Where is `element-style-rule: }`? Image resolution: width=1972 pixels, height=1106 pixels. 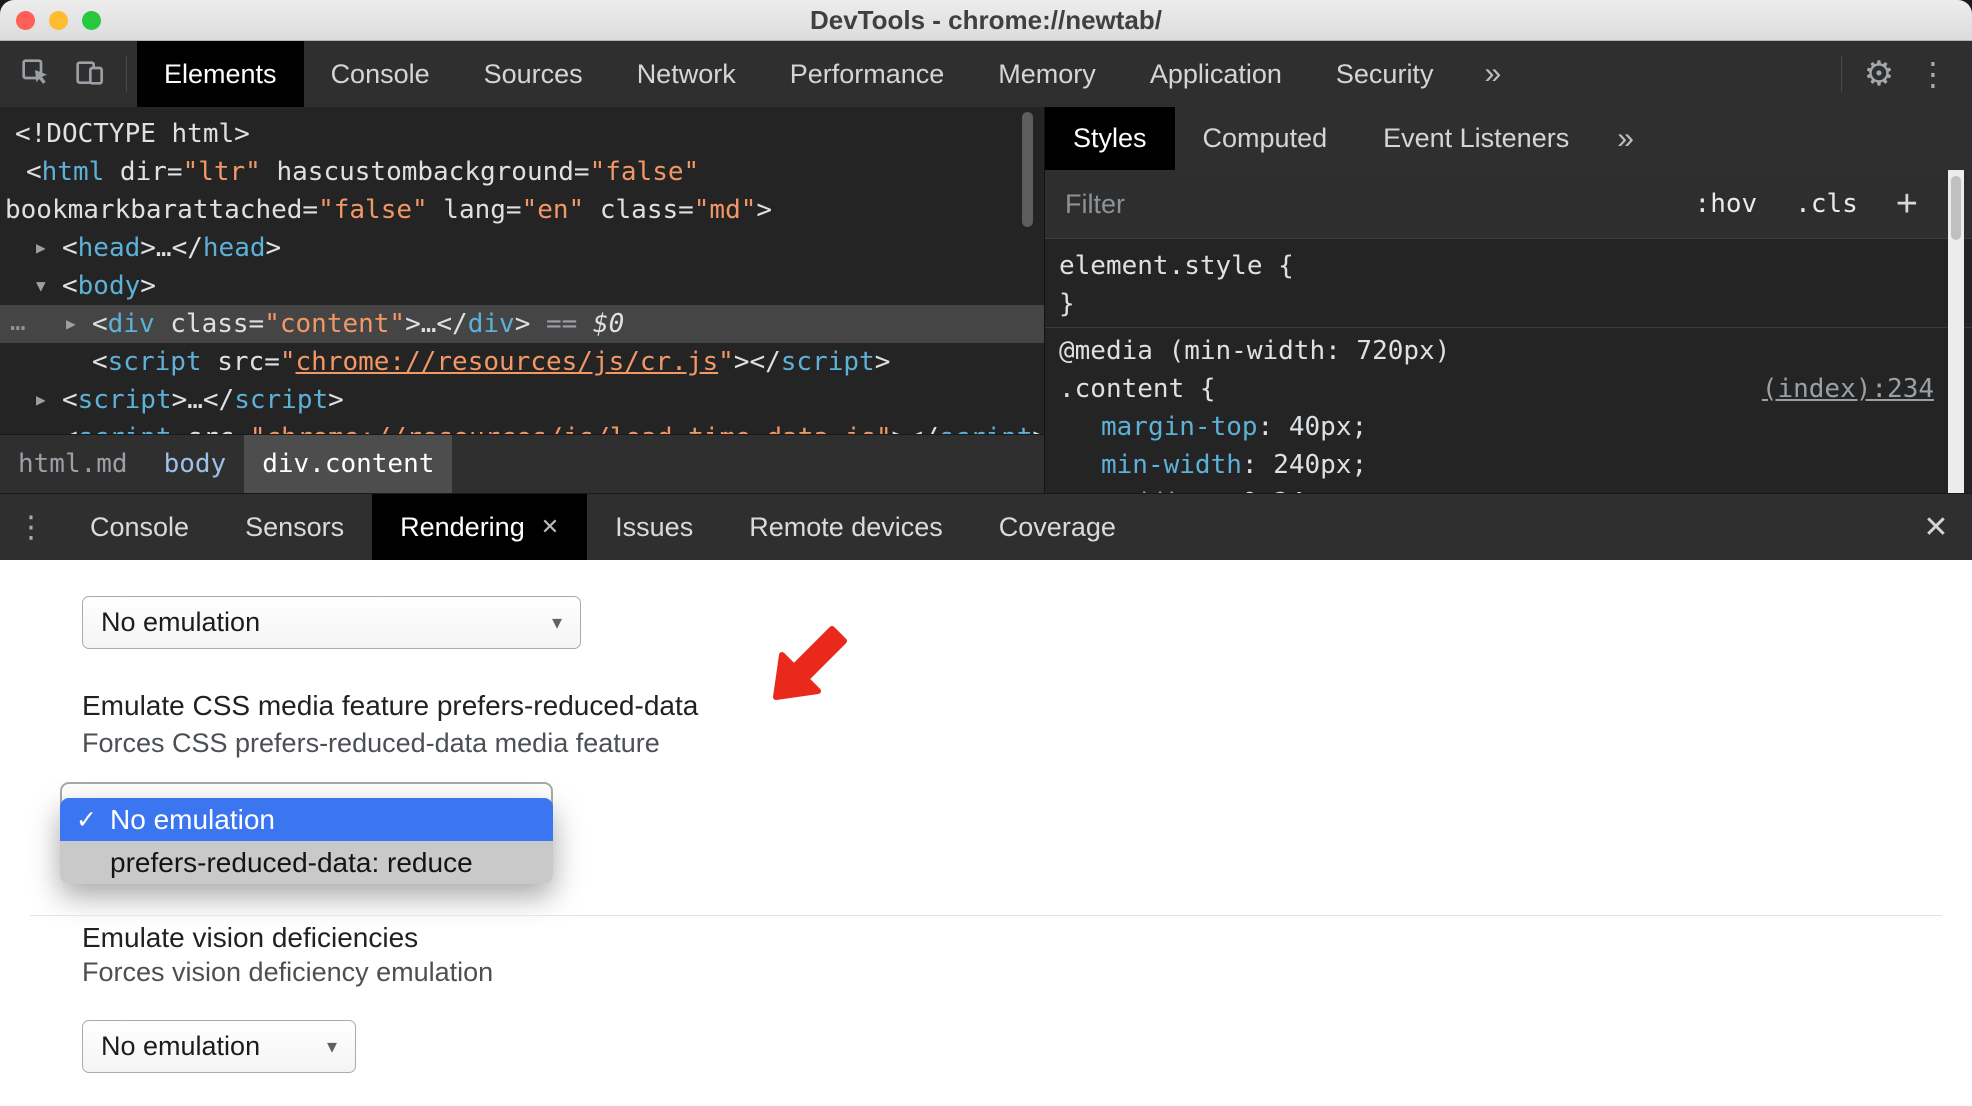
element-style-rule: } is located at coordinates (1508, 304).